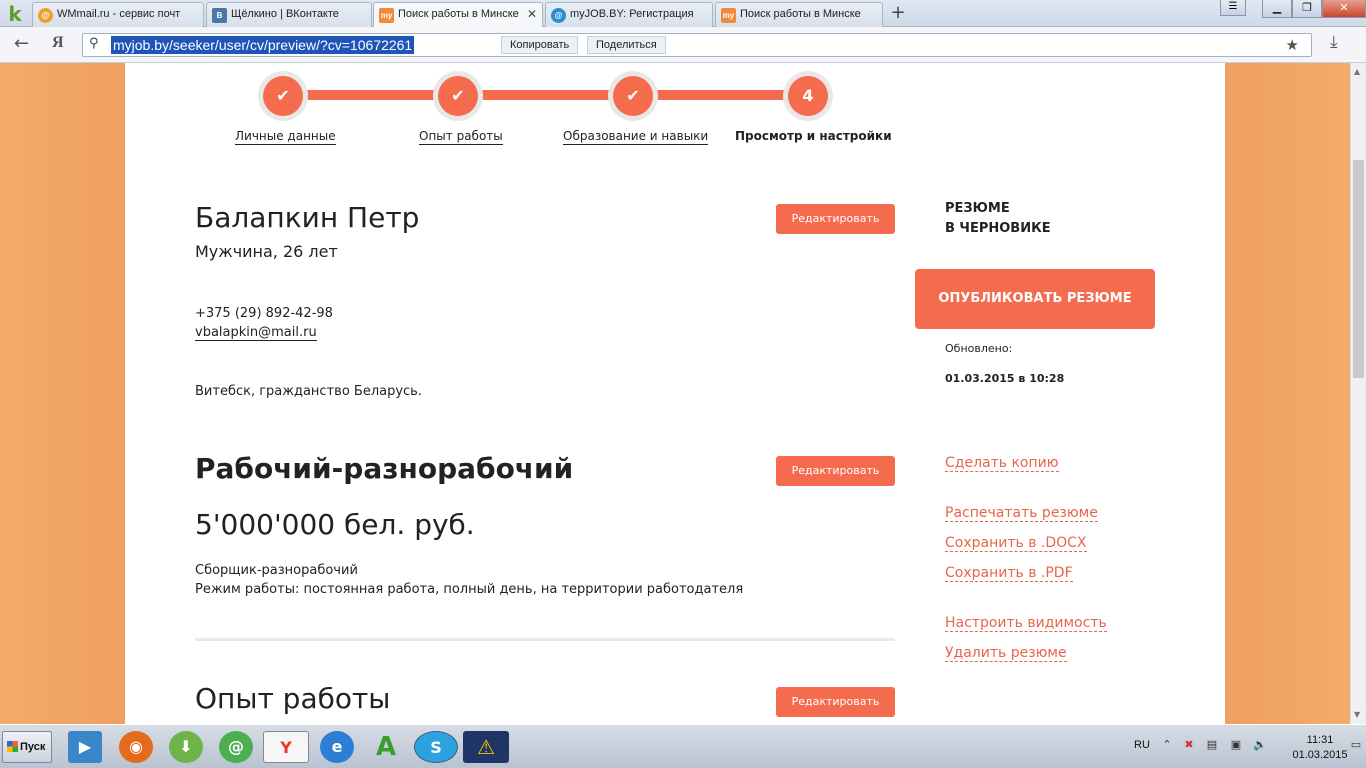  What do you see at coordinates (1277, 9) in the screenshot?
I see `minimize-icon: ▁` at bounding box center [1277, 9].